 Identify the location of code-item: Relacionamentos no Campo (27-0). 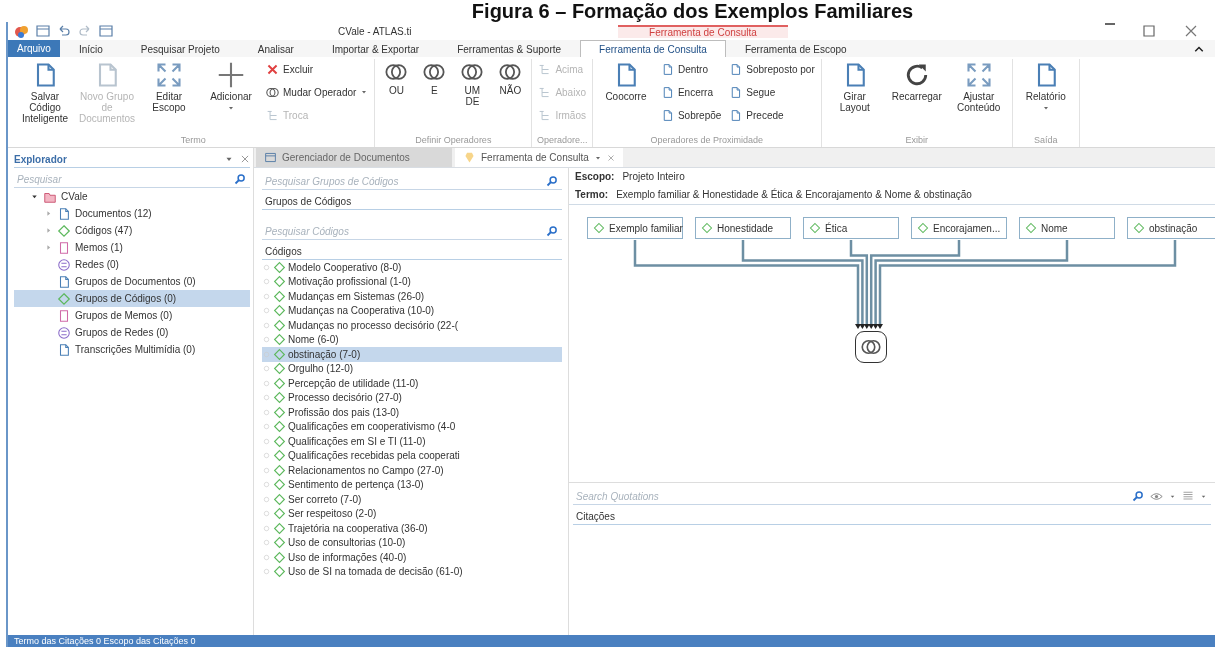
(412, 470).